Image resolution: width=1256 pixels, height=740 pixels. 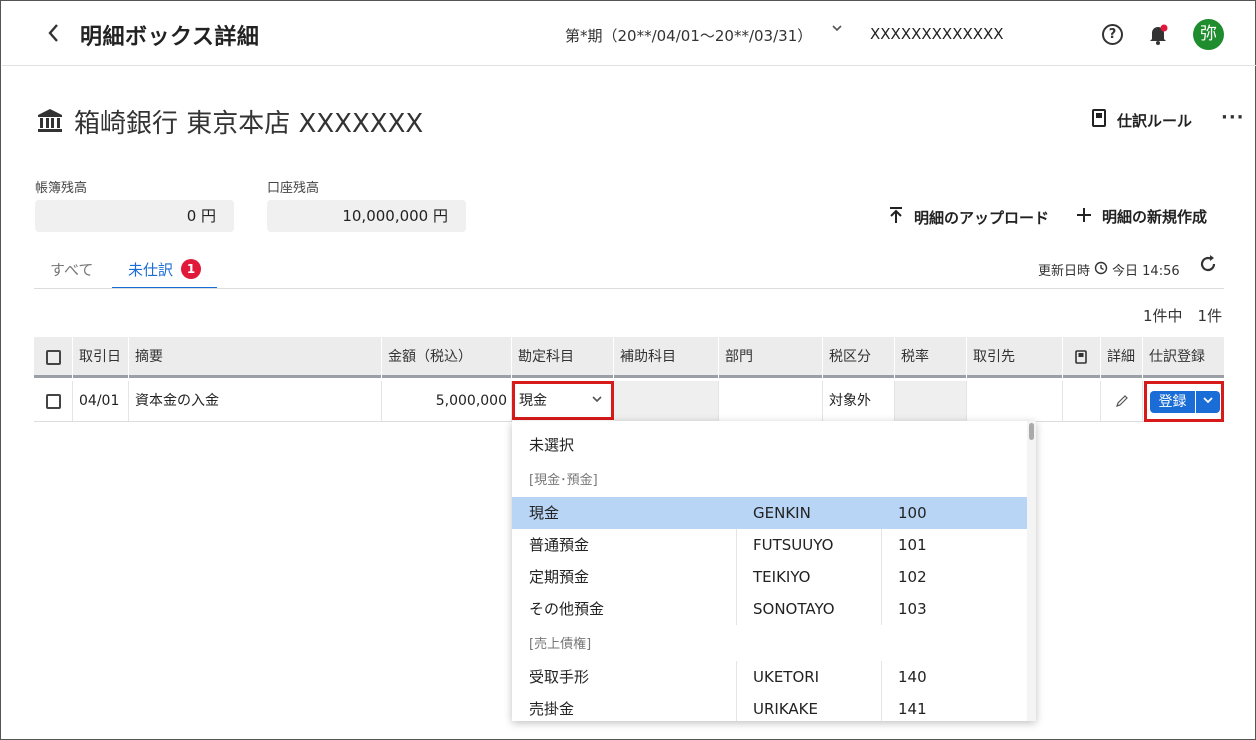 I want to click on book-balance-value: 0 円, so click(x=134, y=216).